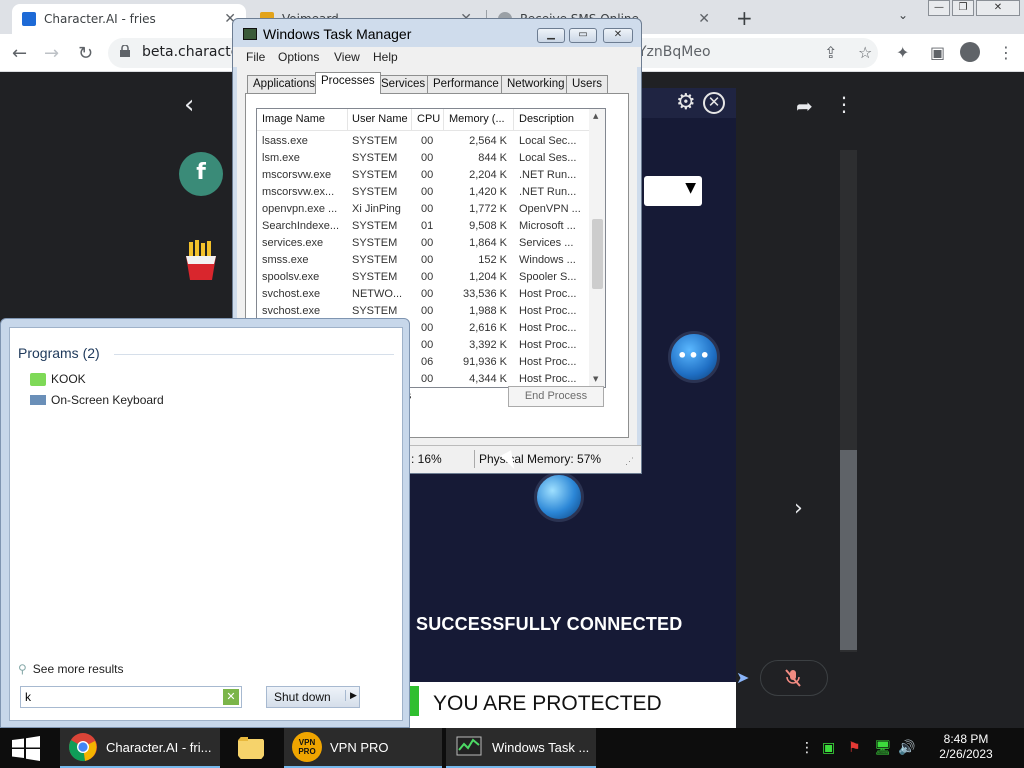 The height and width of the screenshot is (768, 1024). What do you see at coordinates (120, 697) in the screenshot?
I see `start-search-input` at bounding box center [120, 697].